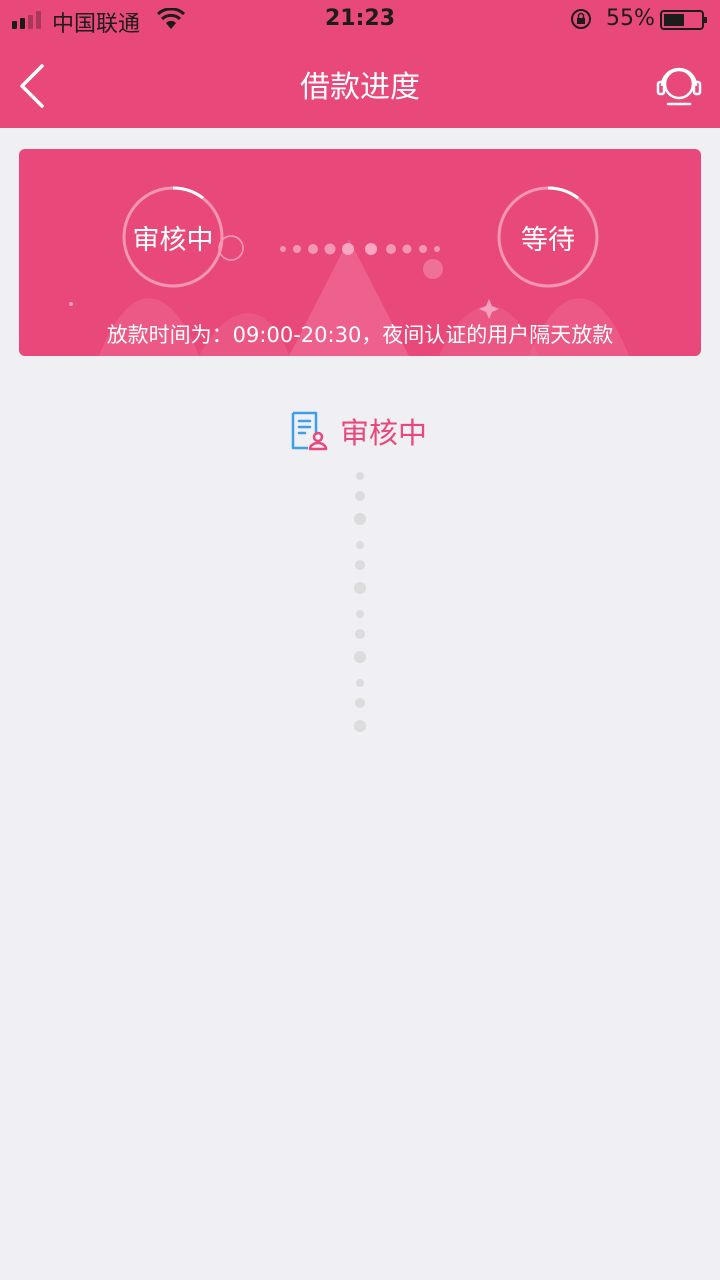  I want to click on document-user-icon, so click(309, 431).